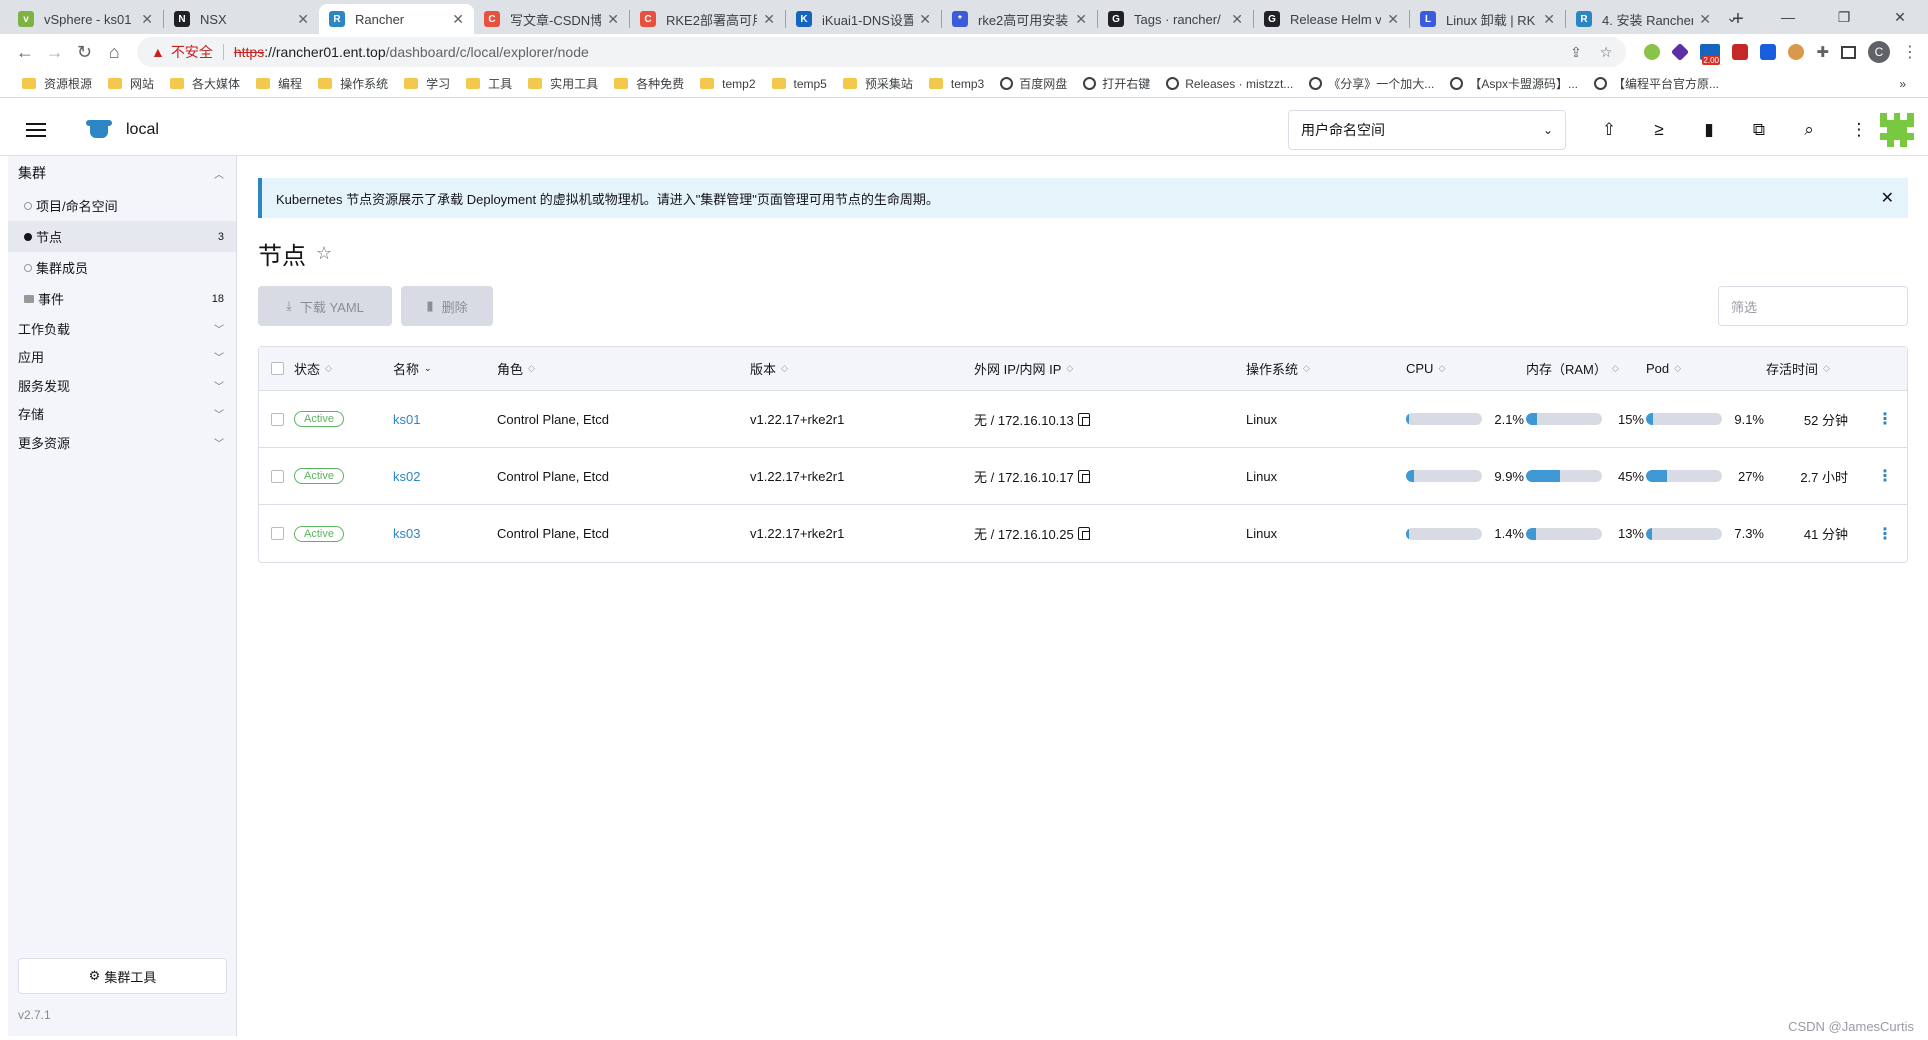 The image size is (1928, 1040). I want to click on bookmark-item: 预采集站, so click(877, 83).